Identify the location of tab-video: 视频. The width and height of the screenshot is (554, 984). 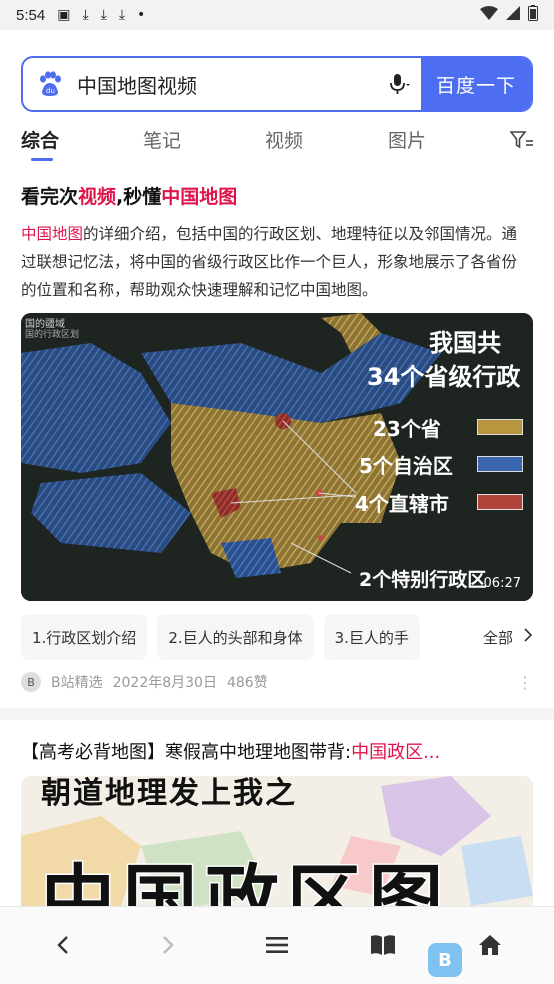
(284, 139).